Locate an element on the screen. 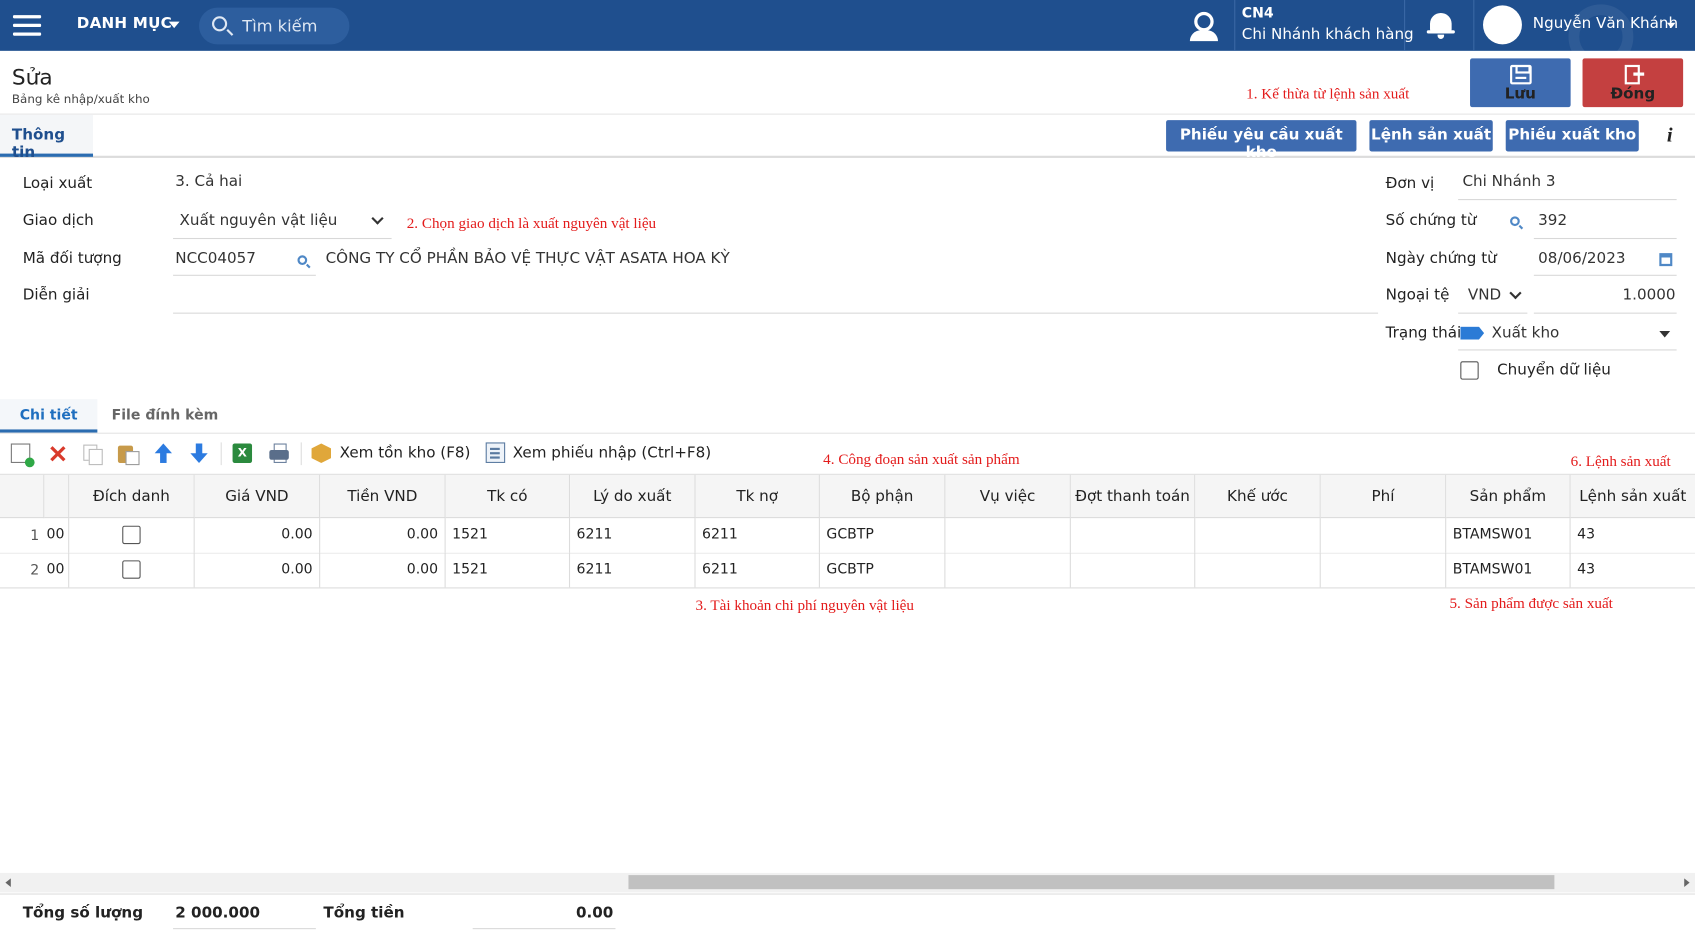  warehouse-request-button: Phiếu yêu cầu xuất kho is located at coordinates (1261, 140).